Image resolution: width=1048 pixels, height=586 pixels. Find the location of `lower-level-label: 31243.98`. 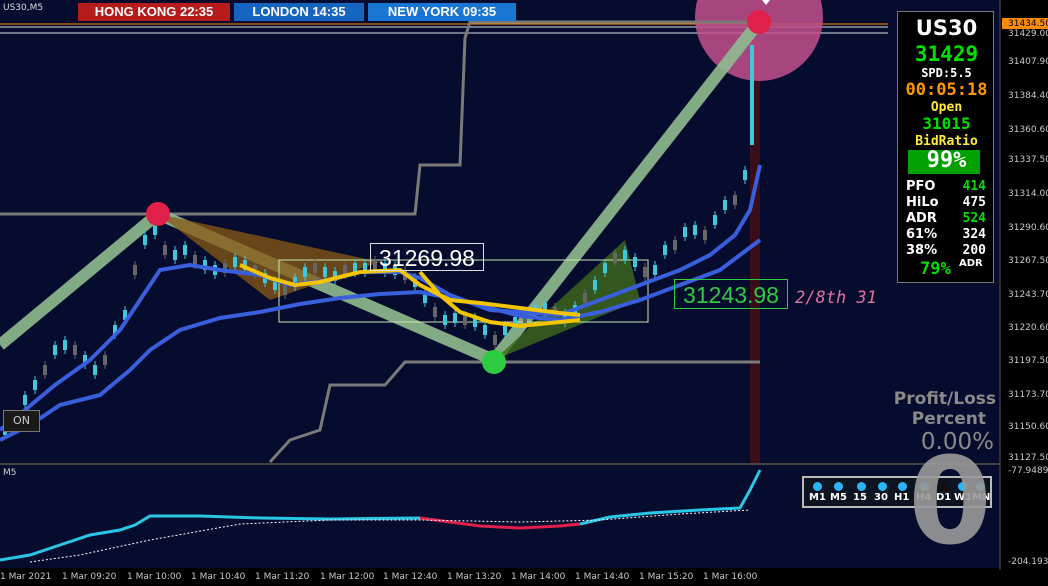

lower-level-label: 31243.98 is located at coordinates (731, 294).